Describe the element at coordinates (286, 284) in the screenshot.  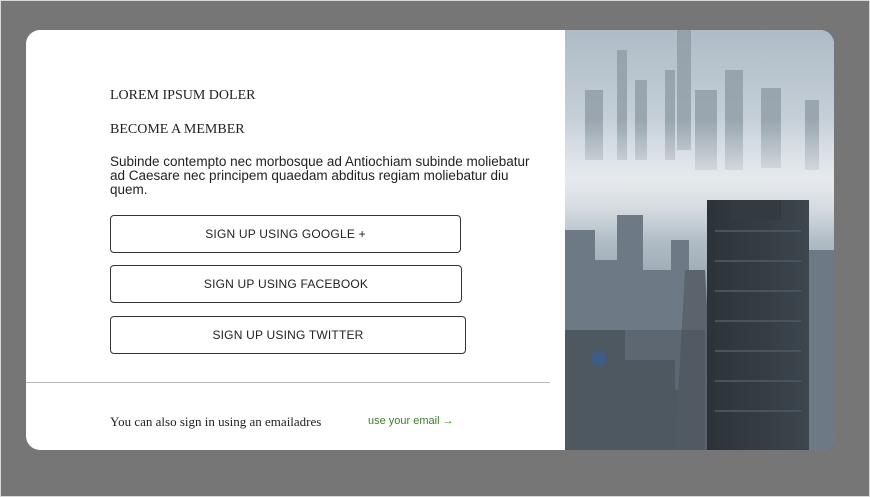
I see `facebook-signup-button: SIGN UP USING FACEBOOK` at that location.